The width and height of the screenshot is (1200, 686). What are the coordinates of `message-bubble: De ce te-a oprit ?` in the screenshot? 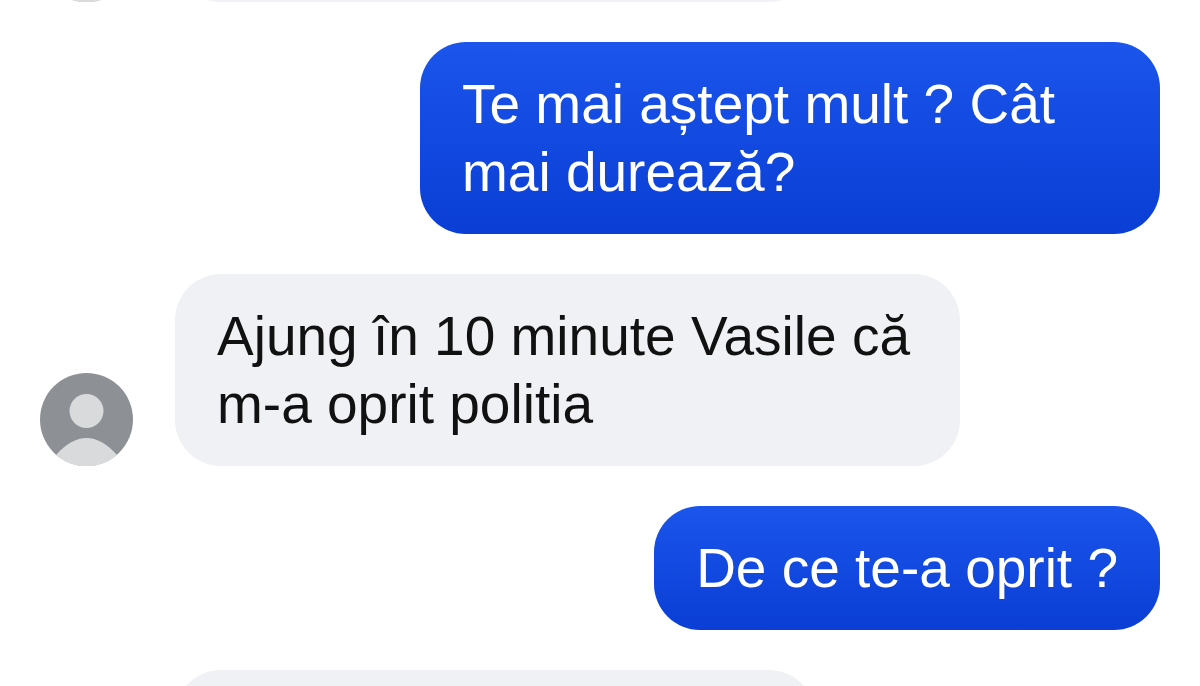 It's located at (907, 568).